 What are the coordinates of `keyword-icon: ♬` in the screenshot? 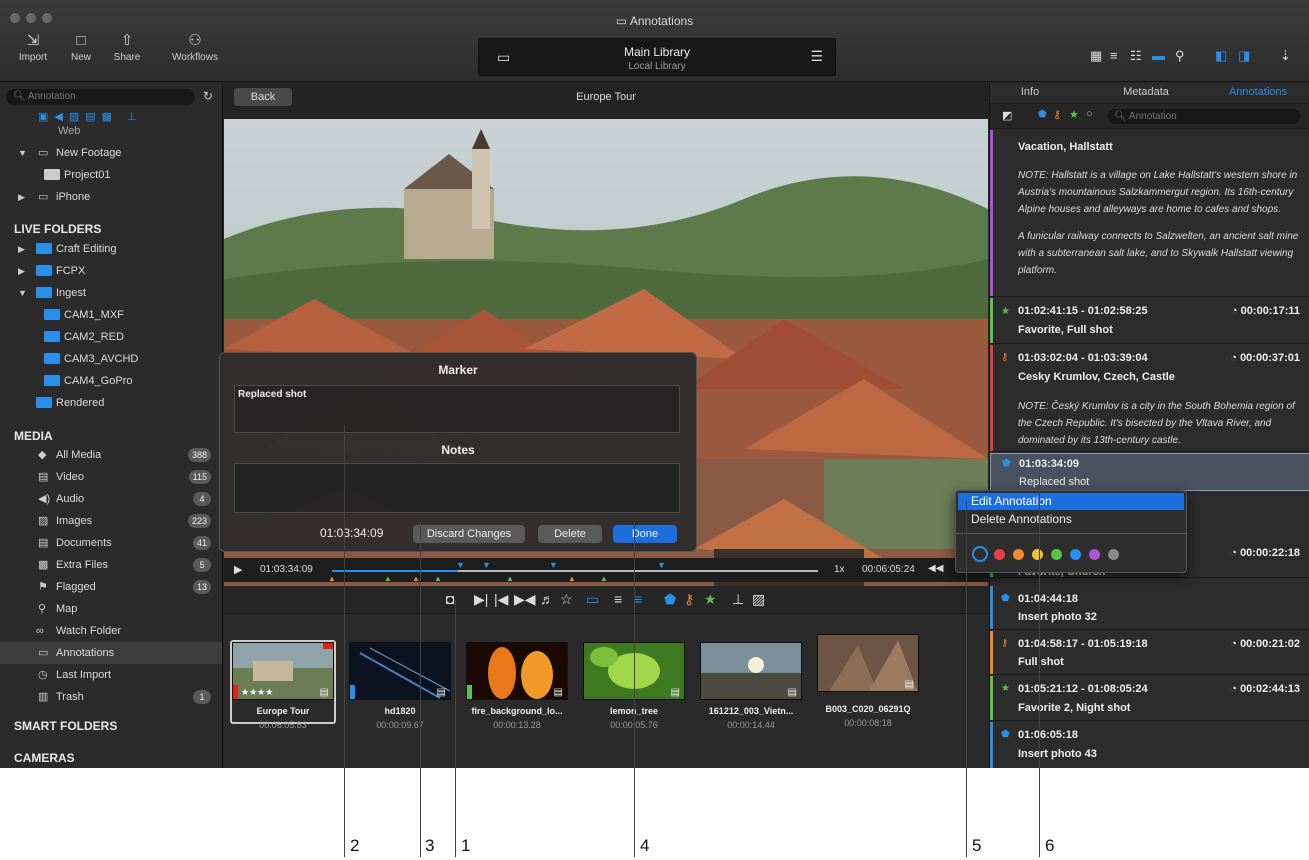 It's located at (547, 599).